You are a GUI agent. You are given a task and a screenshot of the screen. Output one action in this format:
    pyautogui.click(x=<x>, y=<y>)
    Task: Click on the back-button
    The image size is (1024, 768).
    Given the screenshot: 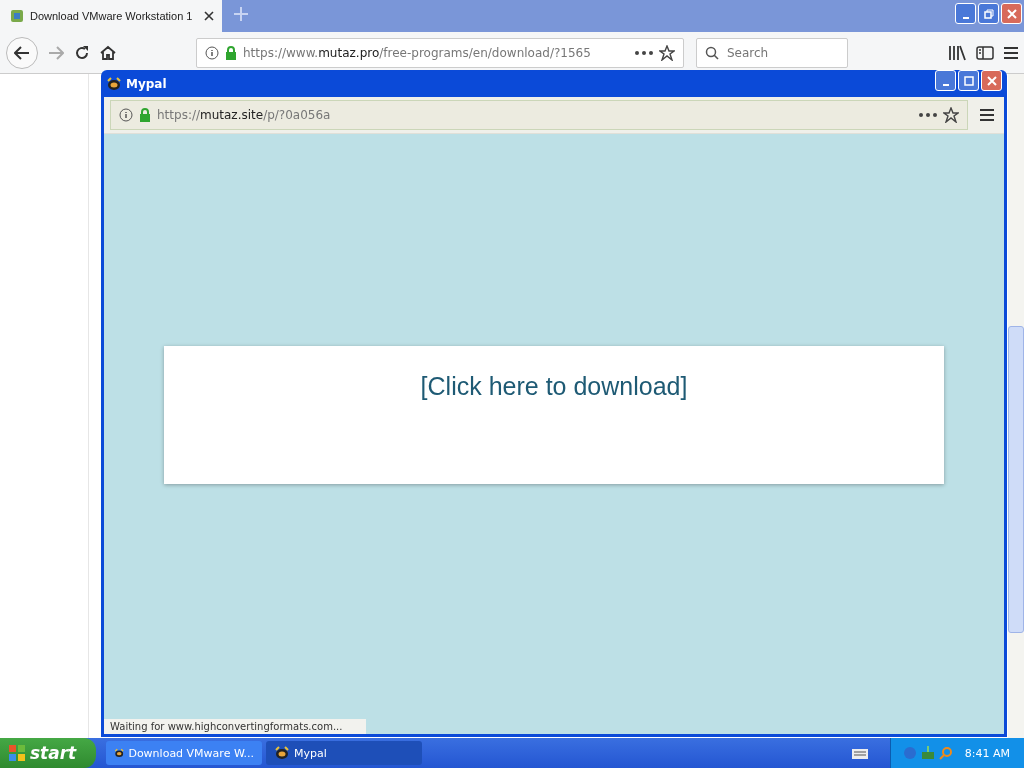 What is the action you would take?
    pyautogui.click(x=22, y=52)
    